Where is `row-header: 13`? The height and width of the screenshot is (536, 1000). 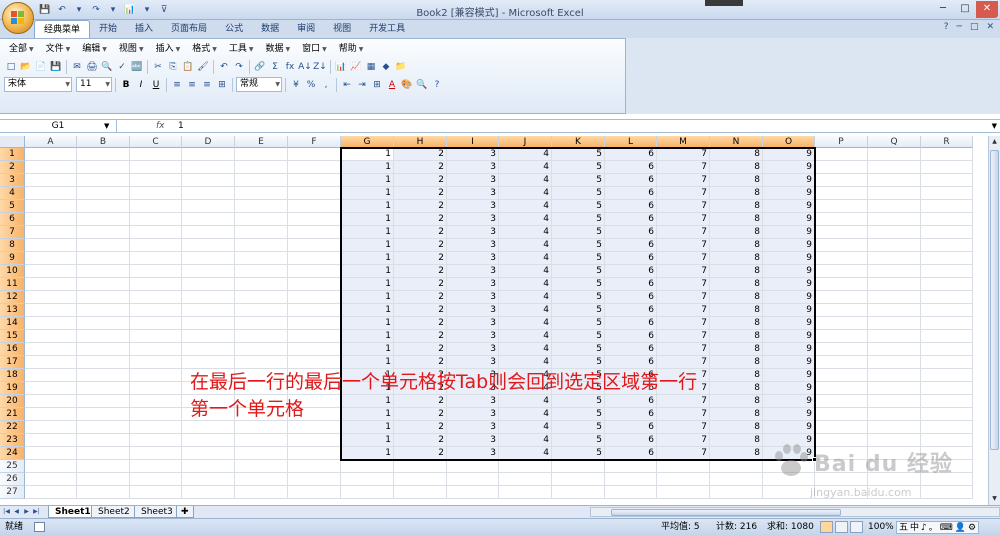
row-header: 13 is located at coordinates (12, 310).